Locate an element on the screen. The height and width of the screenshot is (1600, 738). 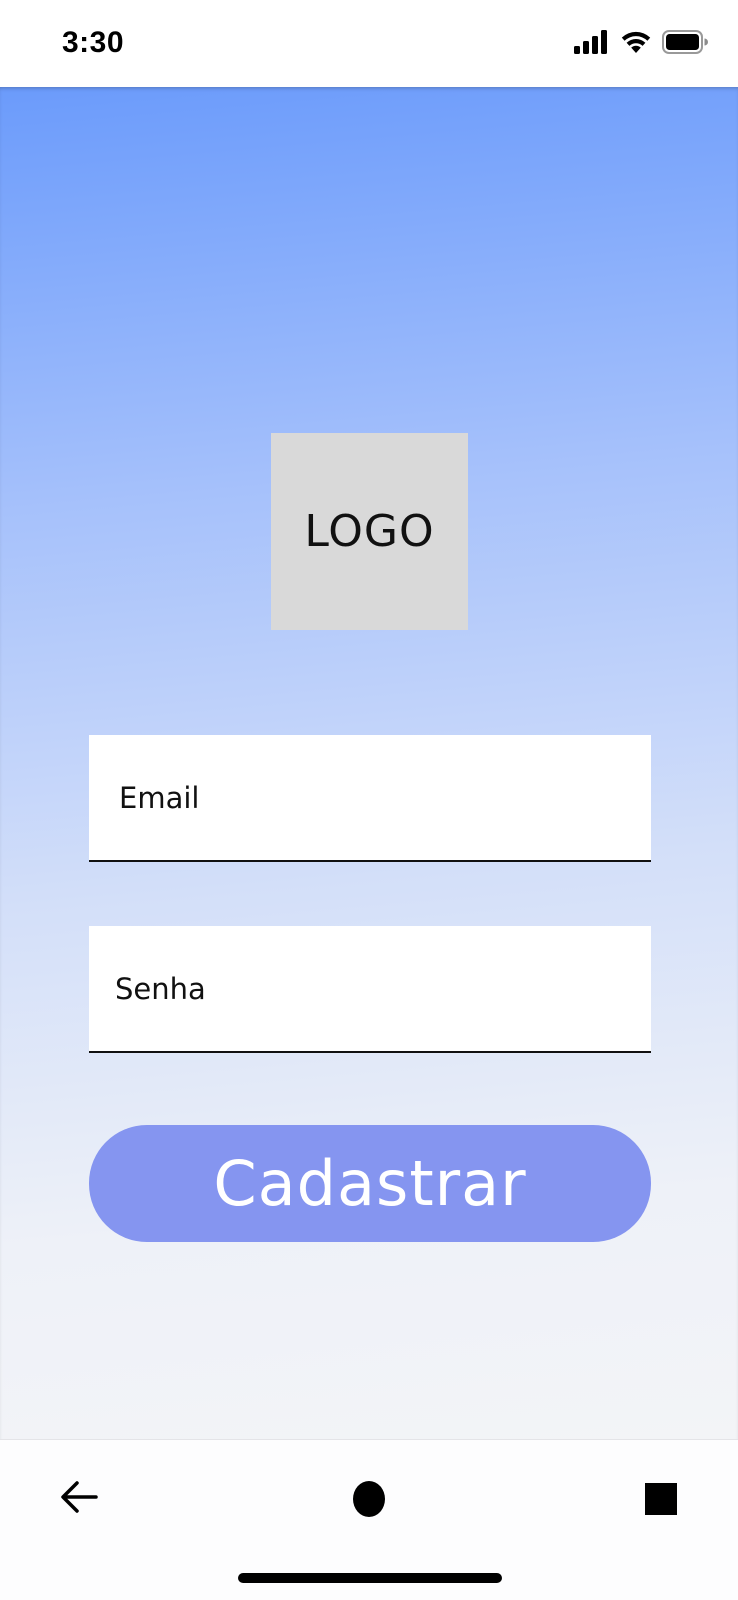
email-field is located at coordinates (370, 798).